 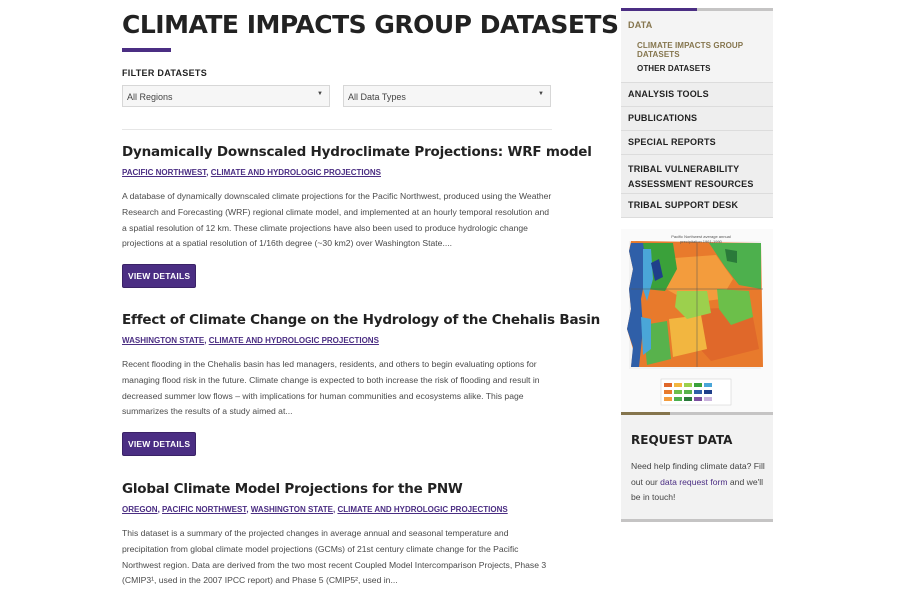 I want to click on region-filter-select: All Regions ▼, so click(x=226, y=96).